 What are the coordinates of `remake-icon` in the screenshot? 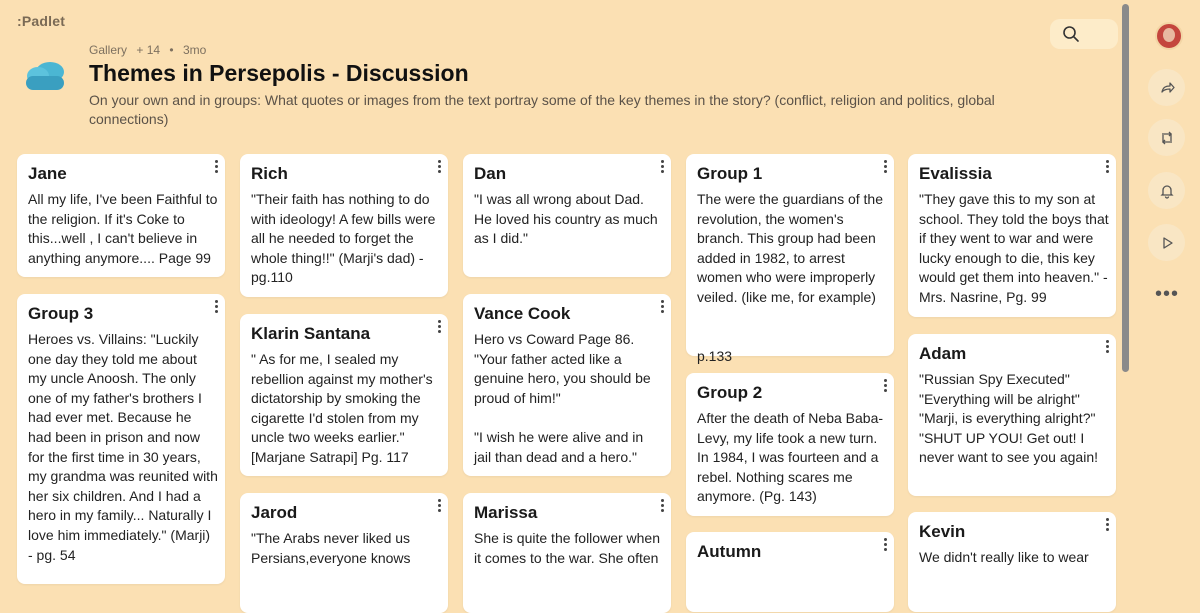 It's located at (1166, 137).